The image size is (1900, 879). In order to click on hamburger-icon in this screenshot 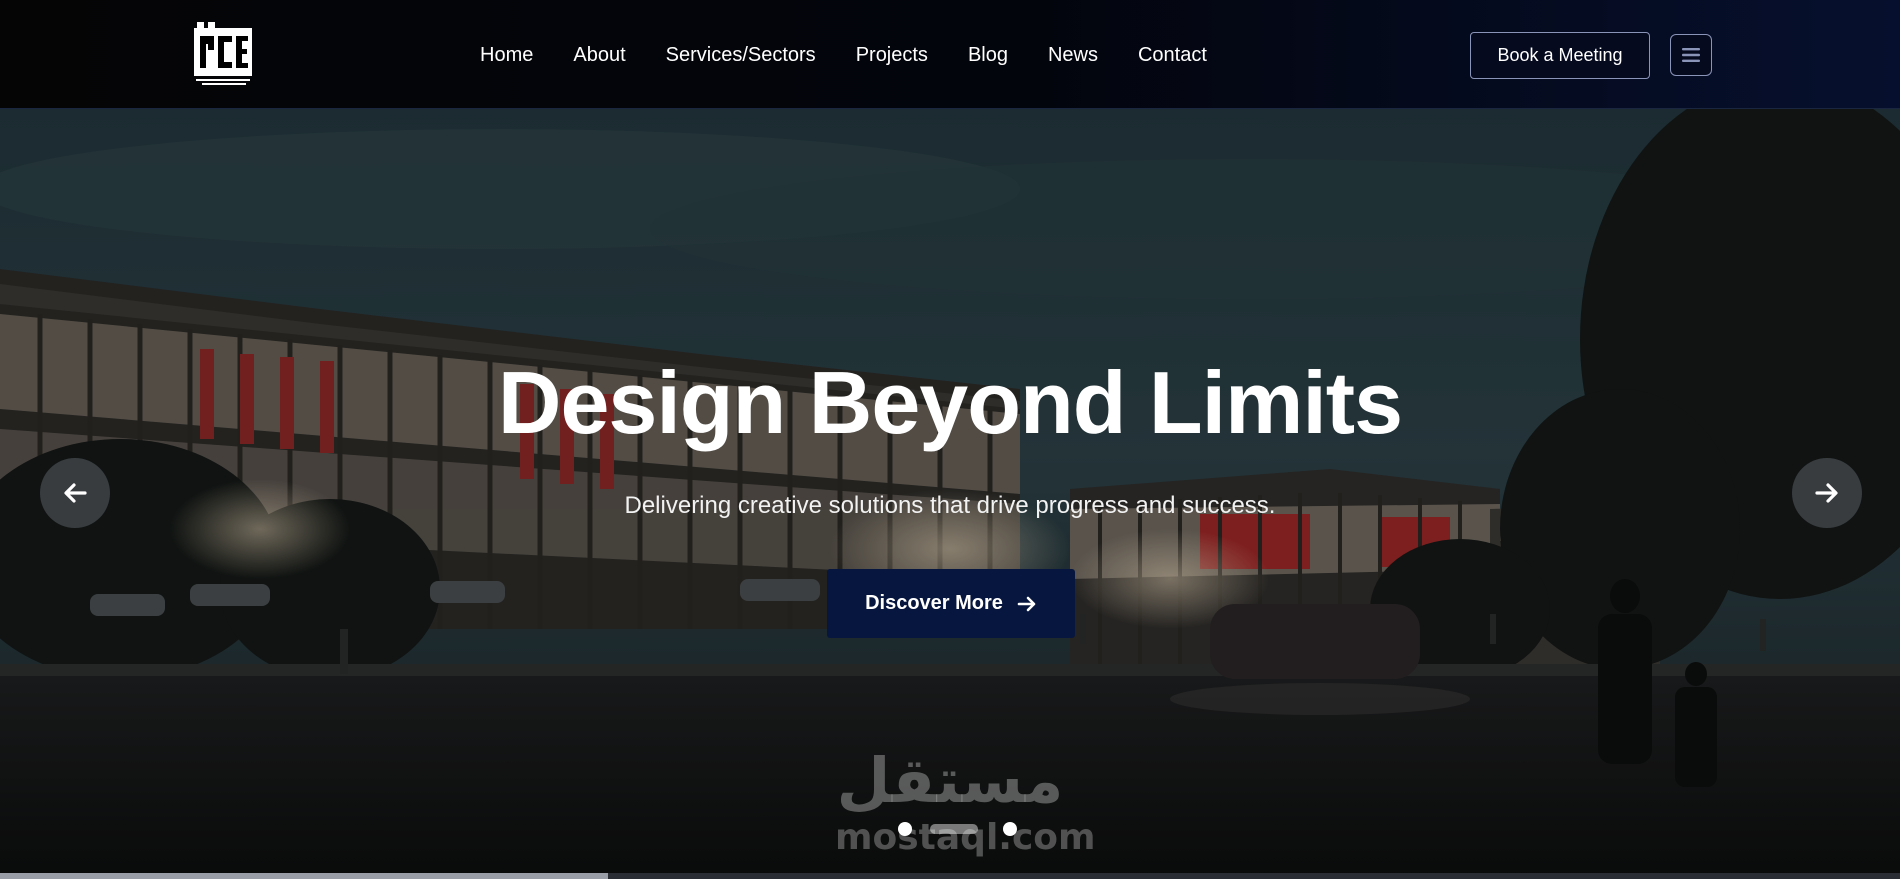, I will do `click(1691, 55)`.